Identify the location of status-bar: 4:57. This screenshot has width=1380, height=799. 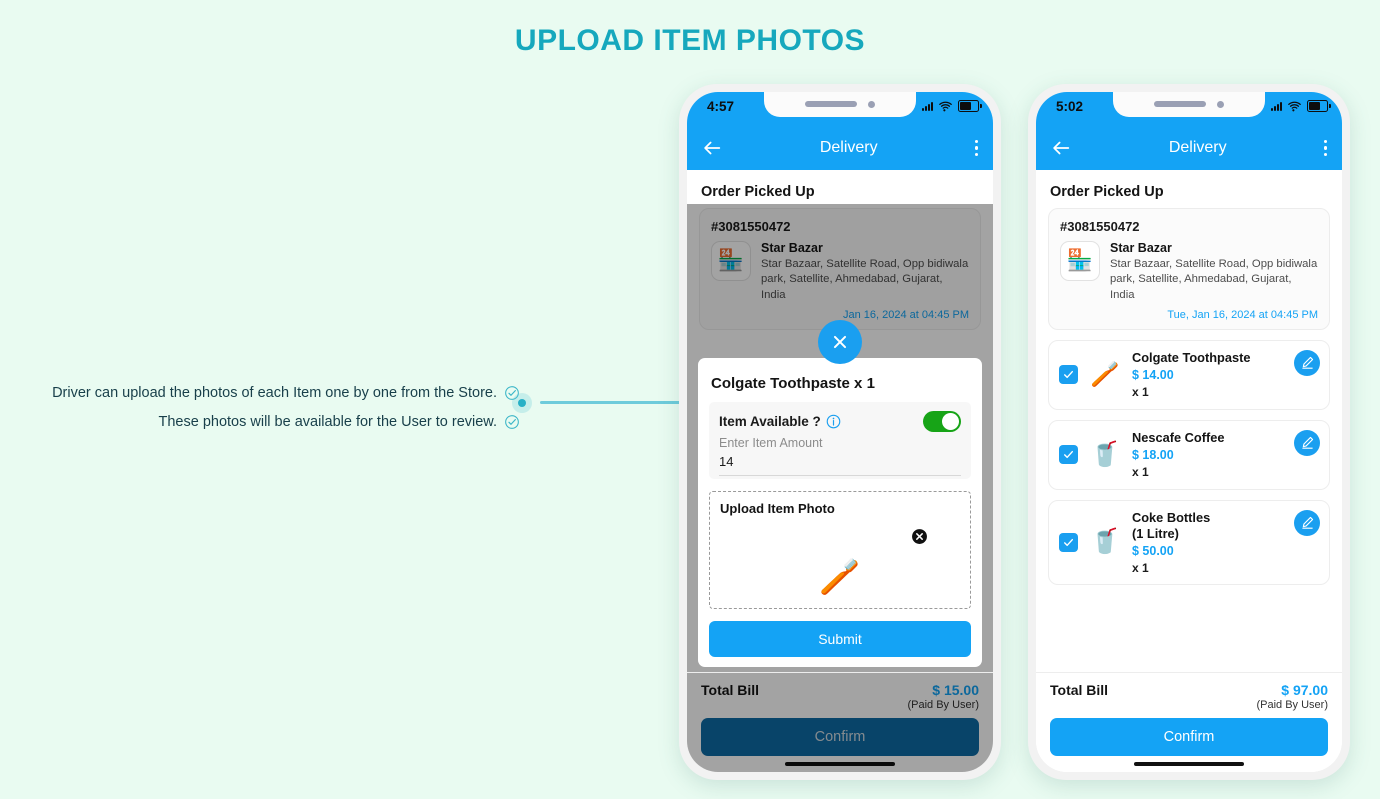
(840, 109).